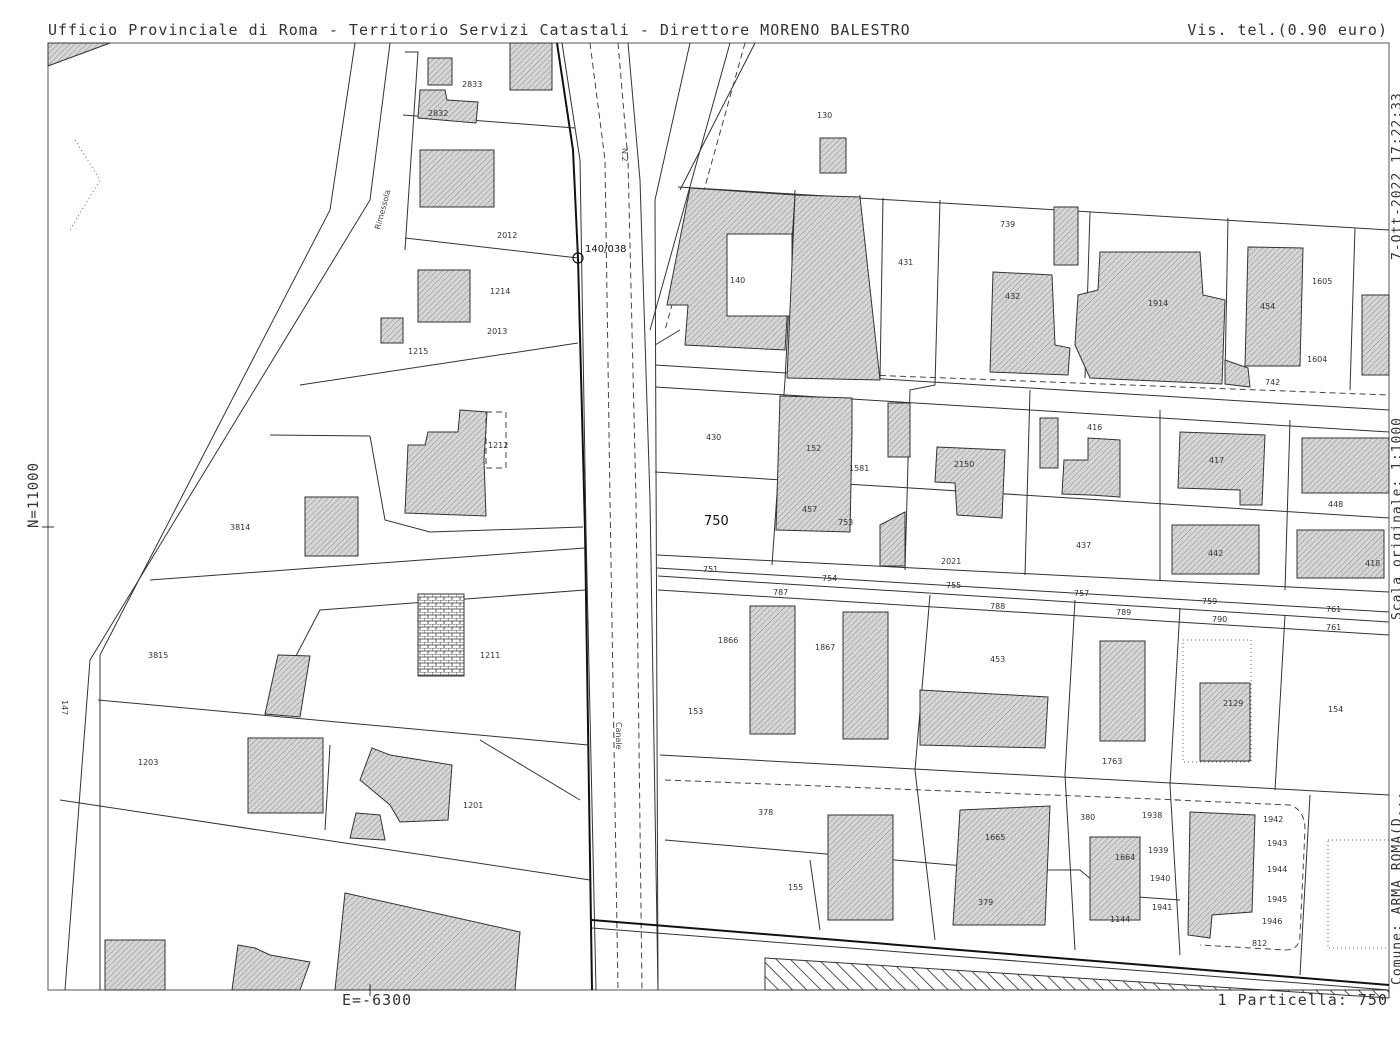 This screenshot has width=1400, height=1037. Describe the element at coordinates (1372, 563) in the screenshot. I see `parcel-label: 418` at that location.